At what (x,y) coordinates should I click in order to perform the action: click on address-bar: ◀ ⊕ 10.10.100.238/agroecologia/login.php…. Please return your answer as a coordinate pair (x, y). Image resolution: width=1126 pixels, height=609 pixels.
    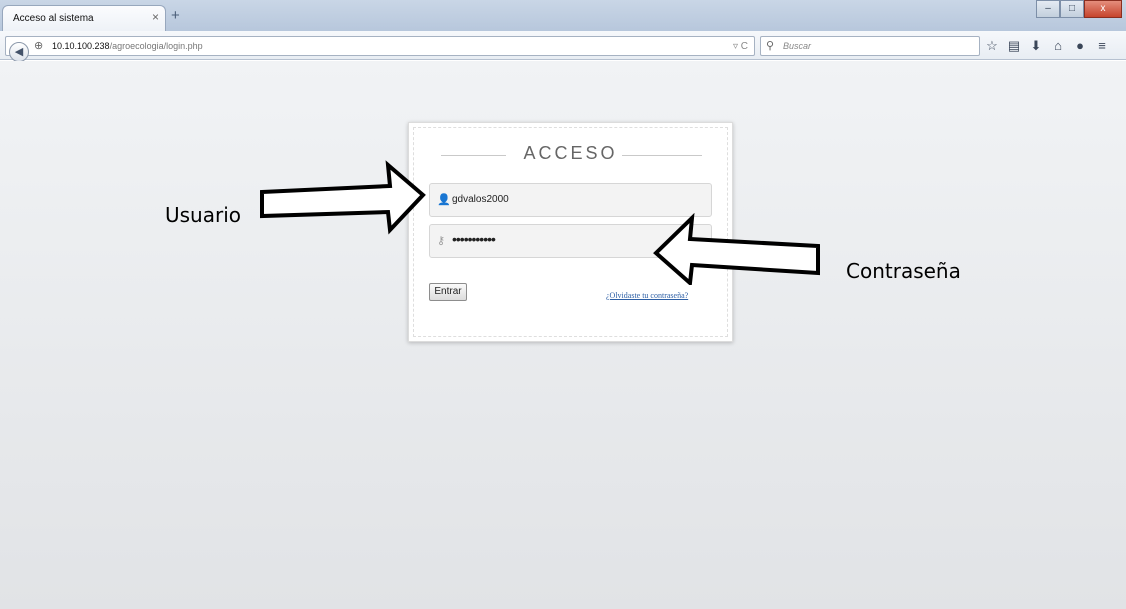
    Looking at the image, I should click on (380, 49).